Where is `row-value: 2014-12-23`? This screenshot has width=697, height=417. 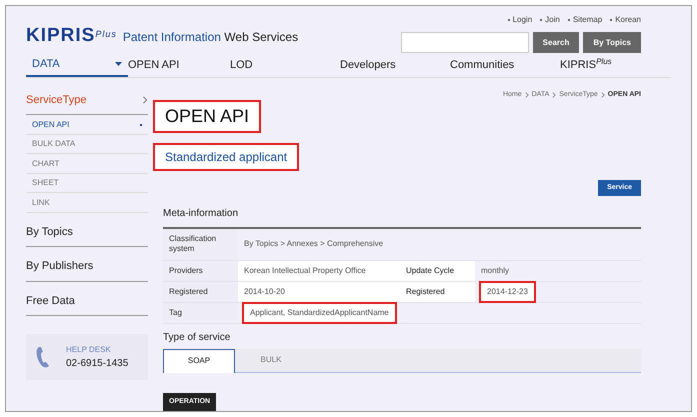 row-value: 2014-12-23 is located at coordinates (507, 291).